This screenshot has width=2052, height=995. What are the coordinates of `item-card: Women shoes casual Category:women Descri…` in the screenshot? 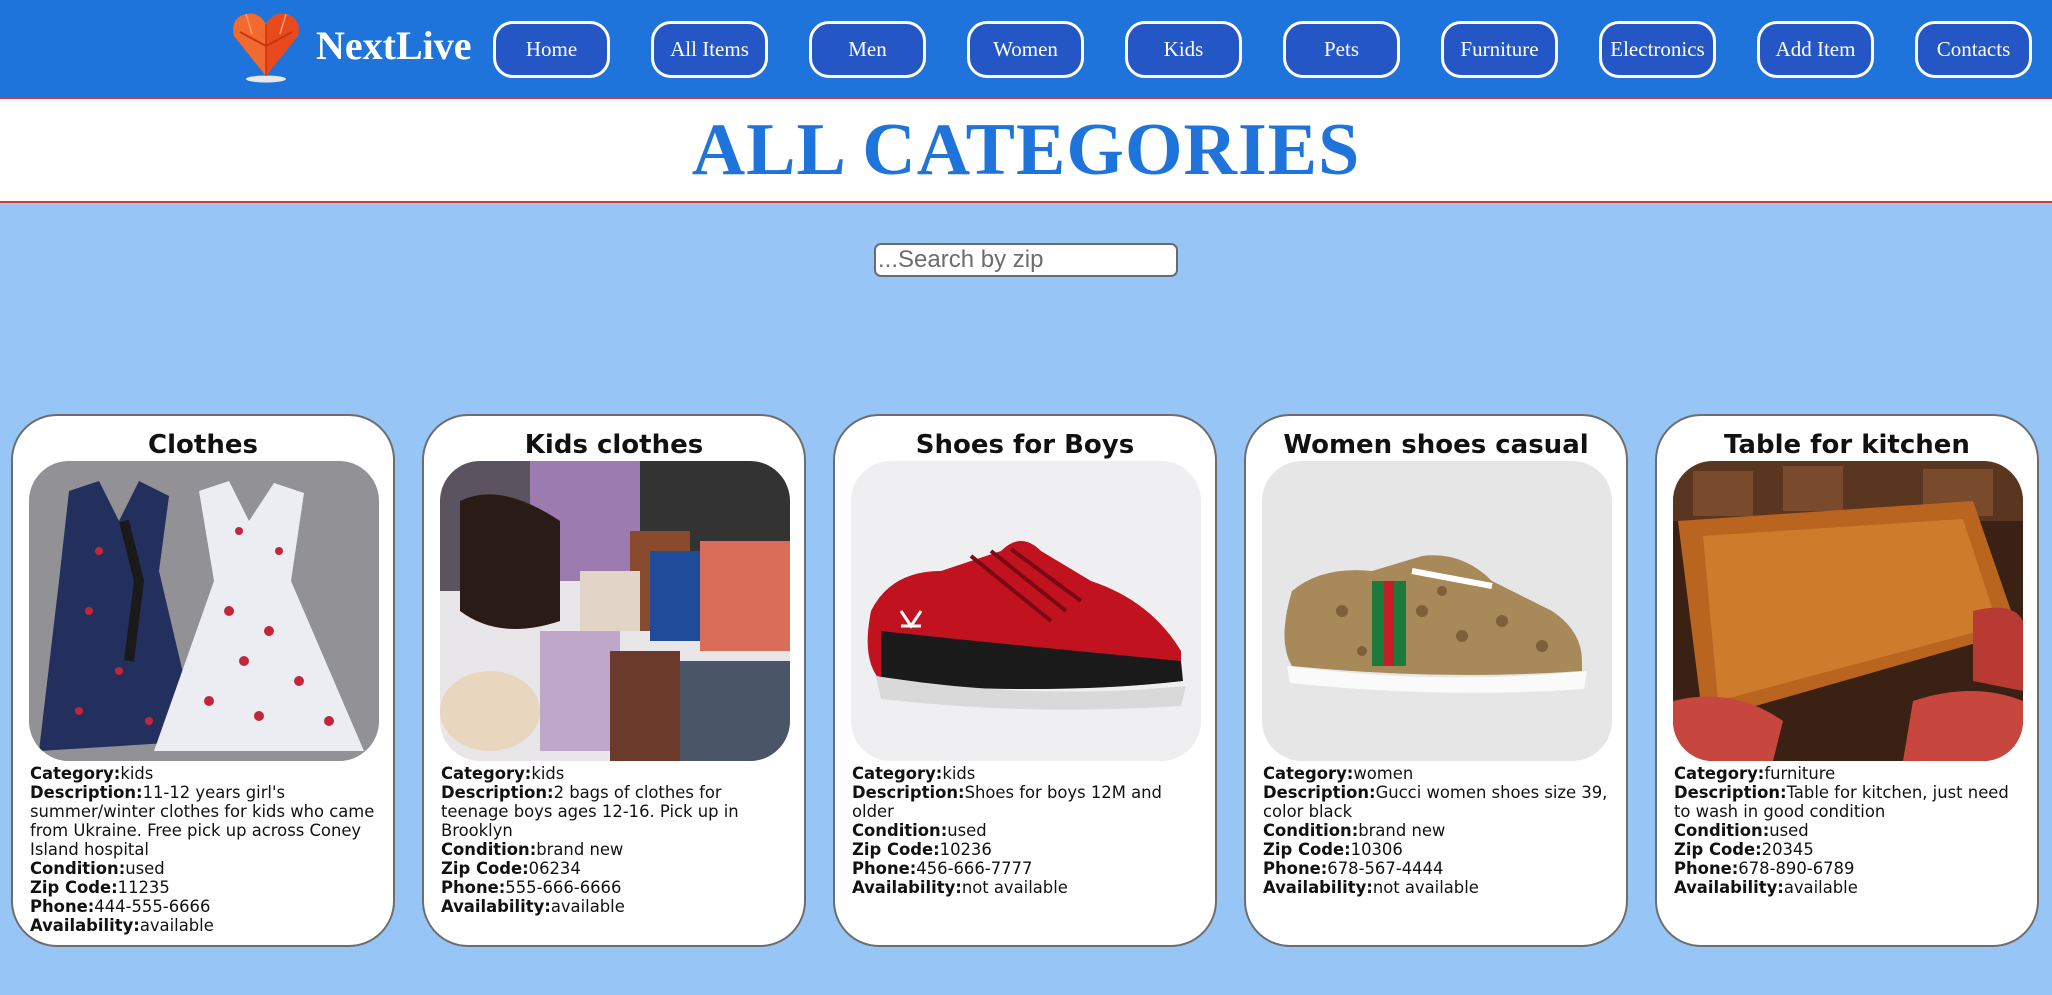 It's located at (1436, 680).